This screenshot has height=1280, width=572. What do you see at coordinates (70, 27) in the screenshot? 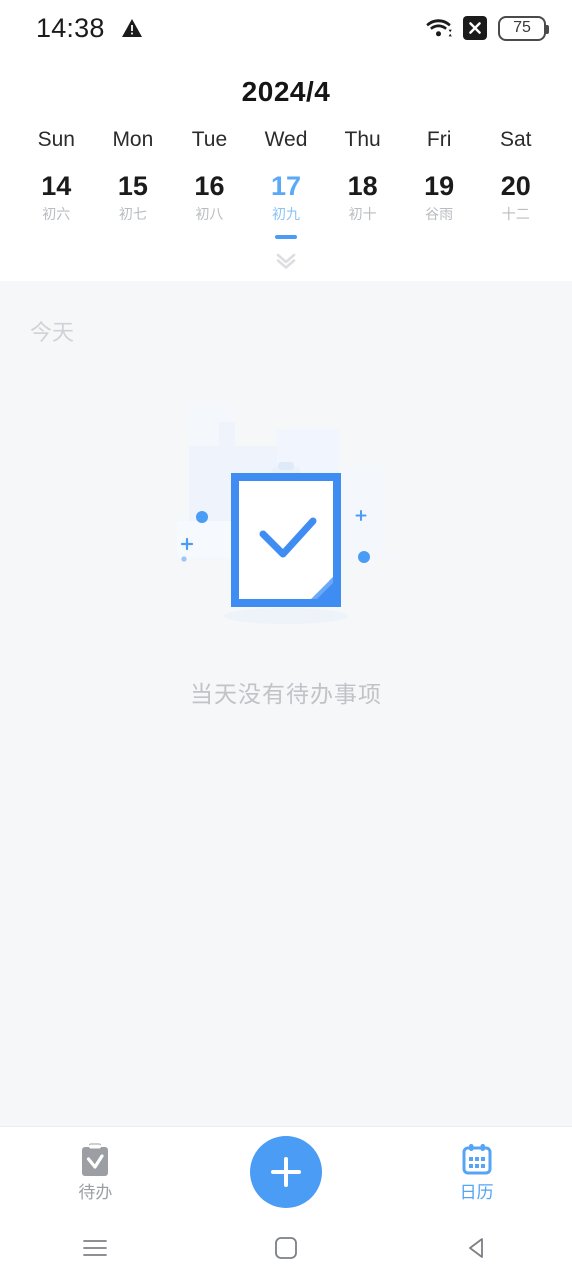
I see `status-time: 14:38` at bounding box center [70, 27].